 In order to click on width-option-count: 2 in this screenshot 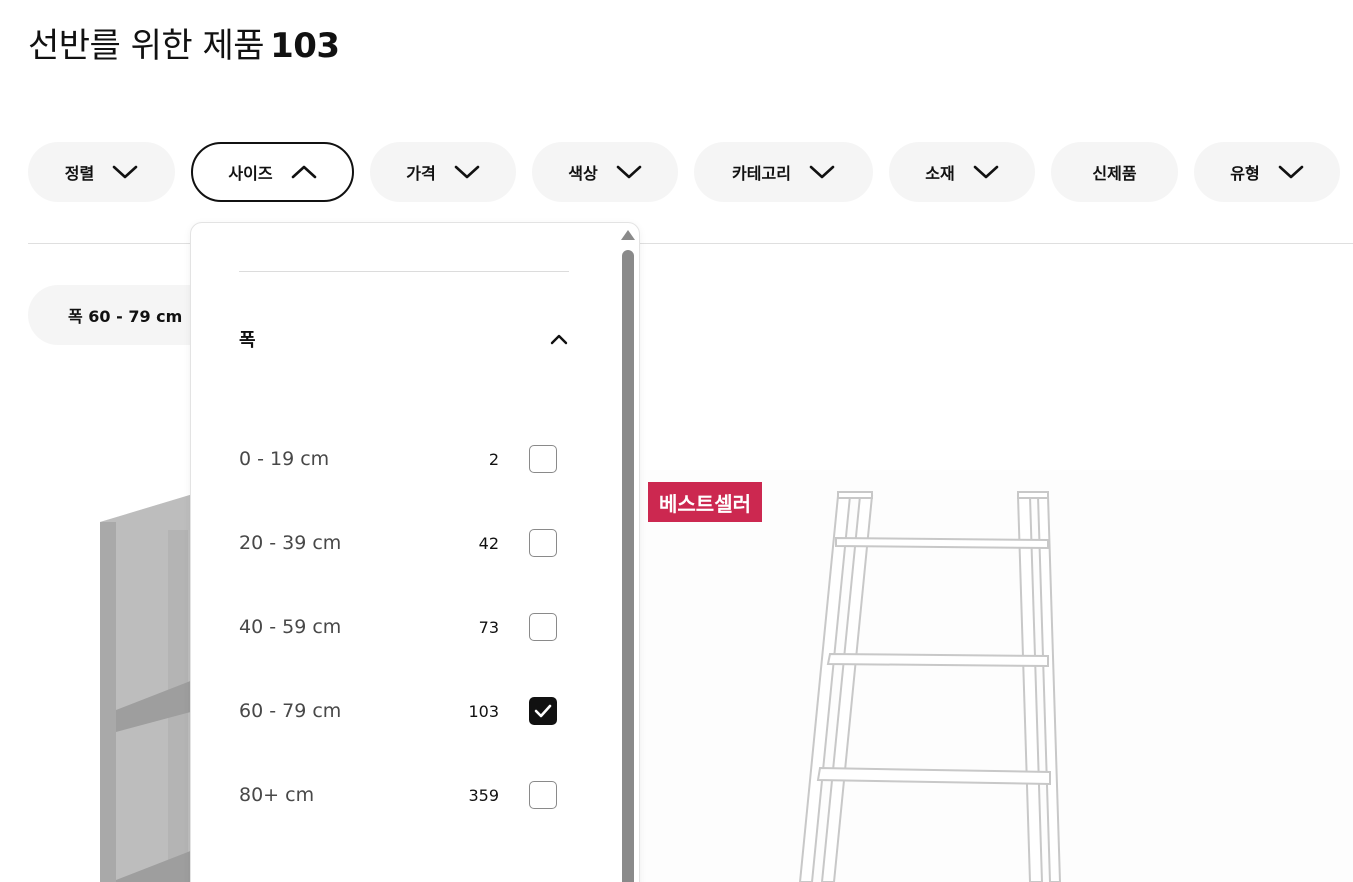, I will do `click(493, 459)`.